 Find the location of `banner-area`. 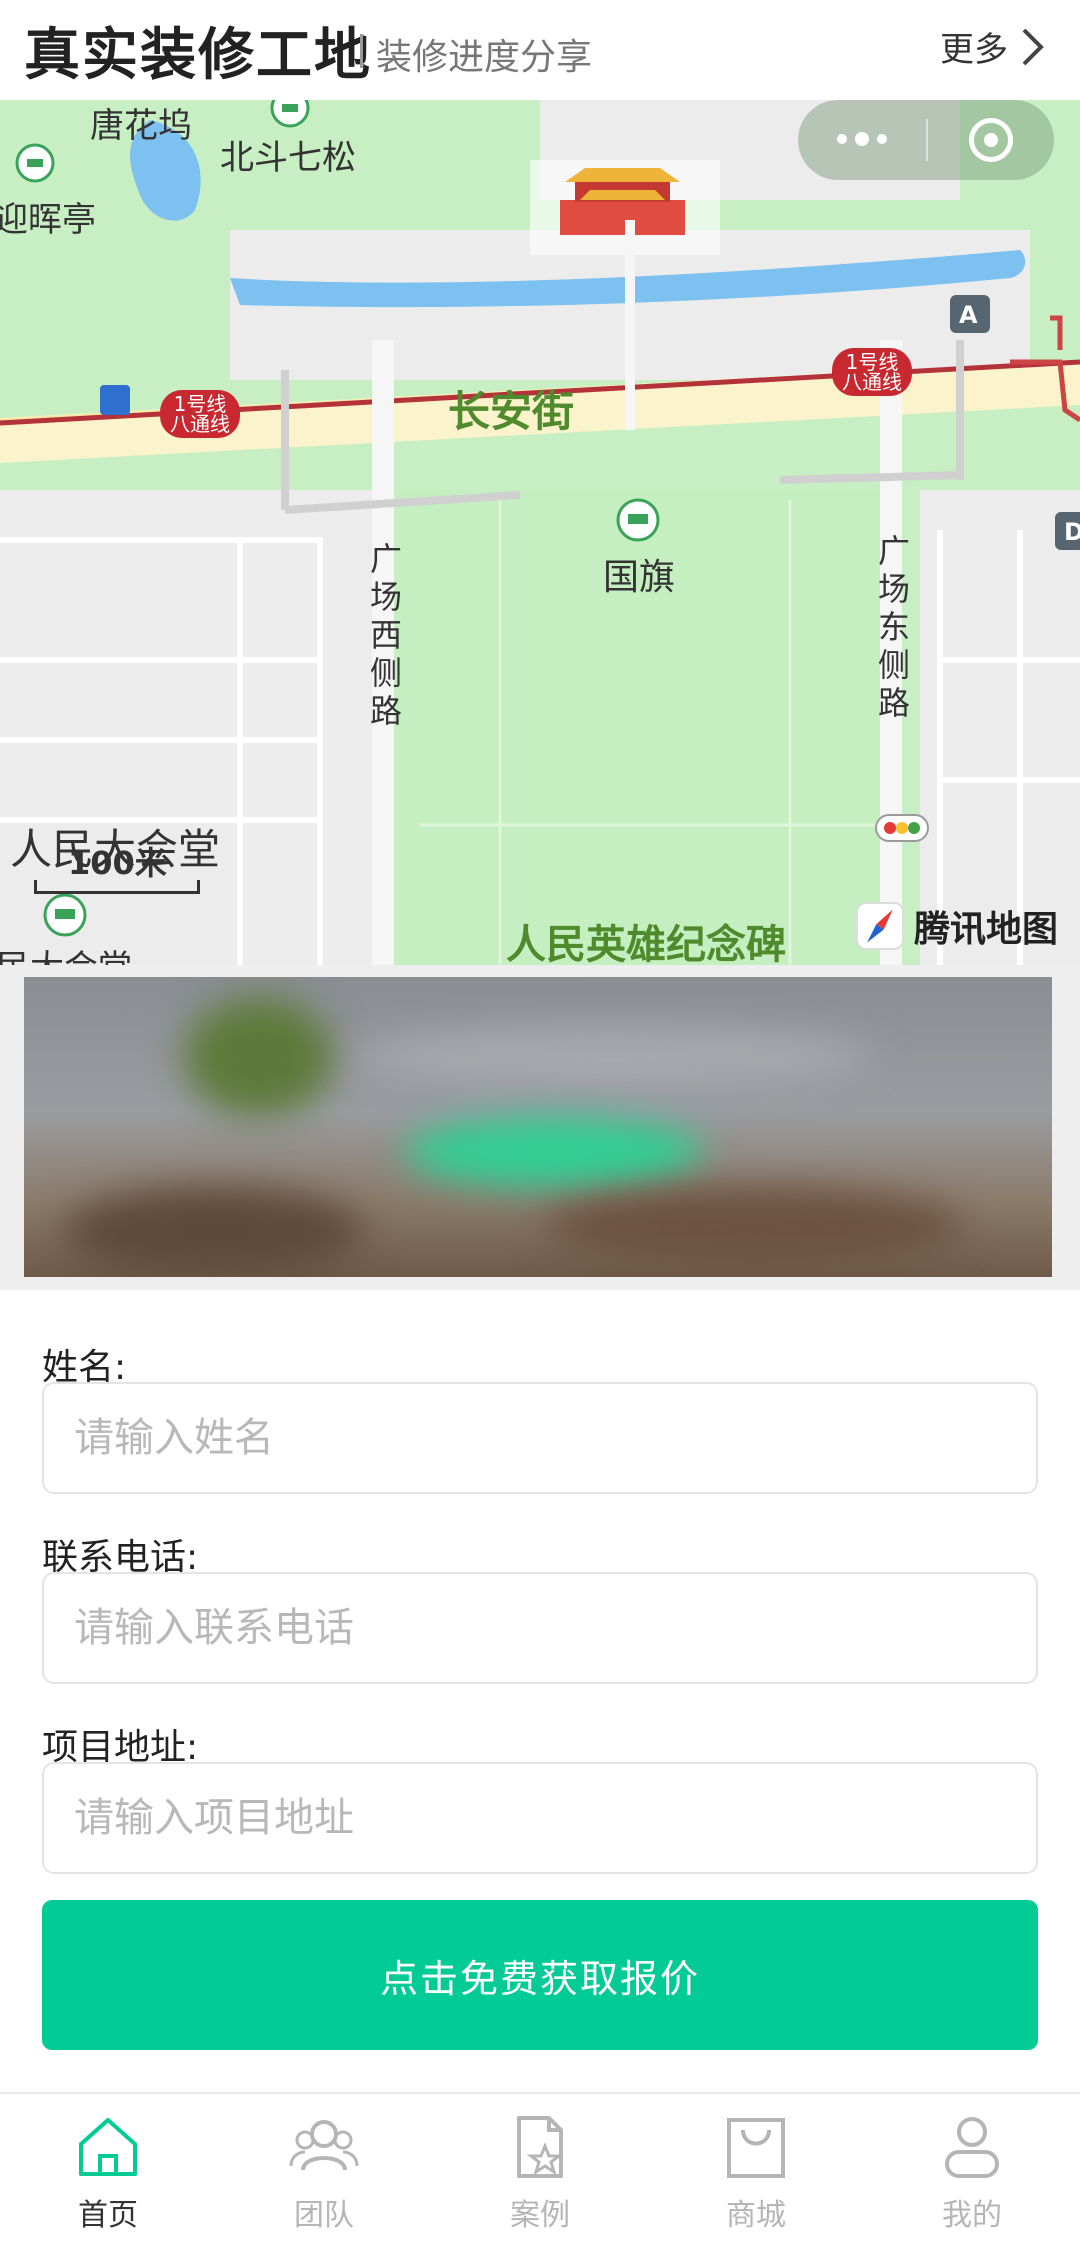

banner-area is located at coordinates (540, 1127).